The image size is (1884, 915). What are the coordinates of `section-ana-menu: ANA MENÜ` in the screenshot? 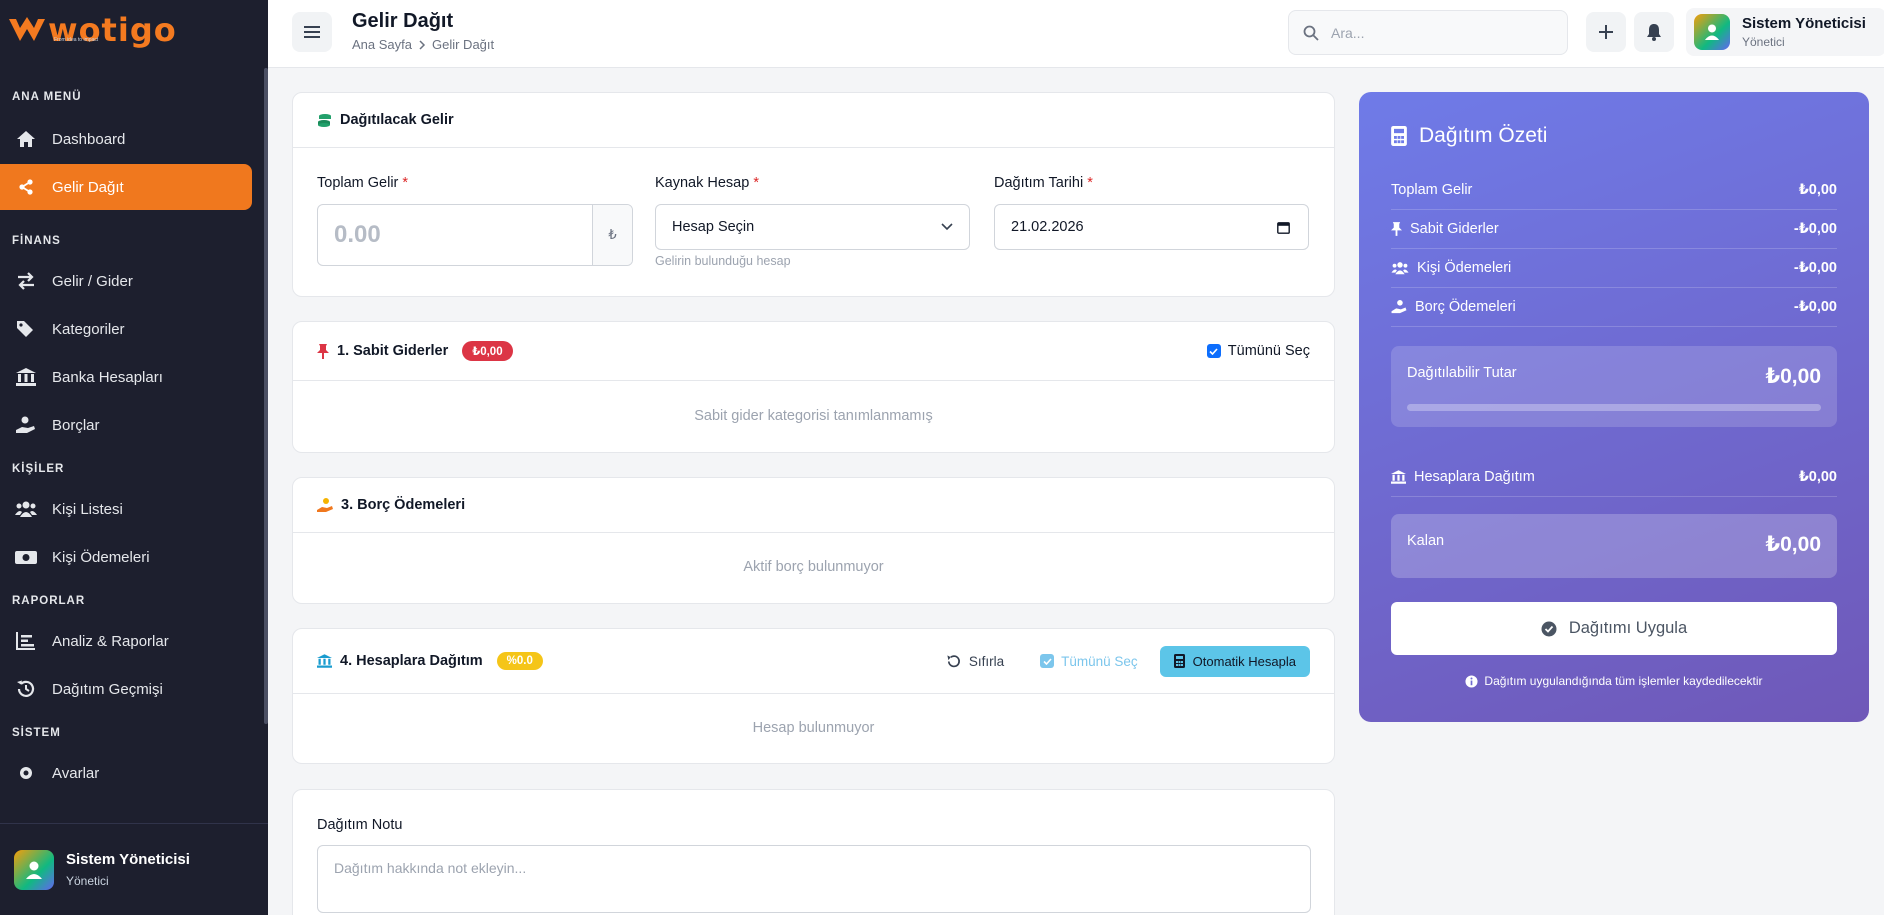 It's located at (47, 97).